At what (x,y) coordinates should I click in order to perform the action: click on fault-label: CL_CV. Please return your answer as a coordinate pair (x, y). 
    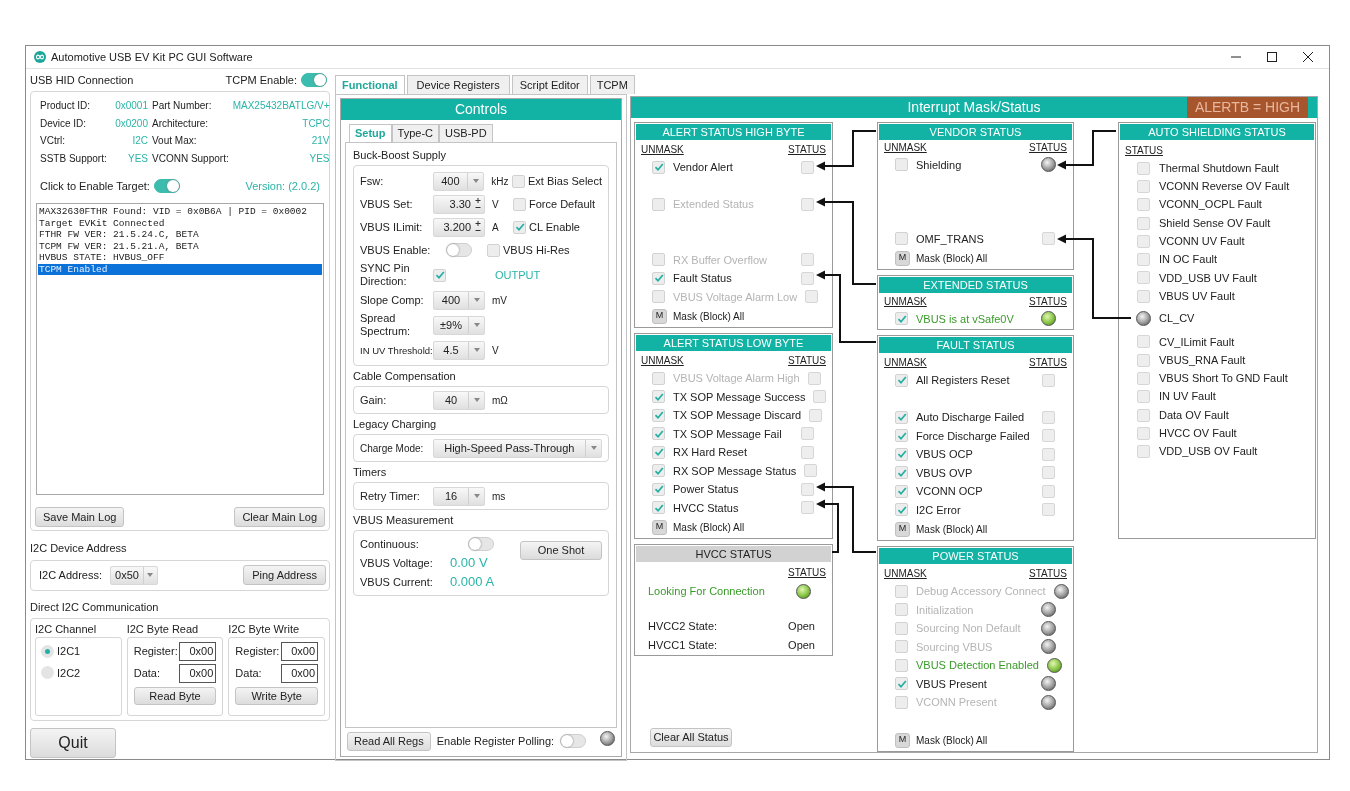
    Looking at the image, I should click on (1177, 319).